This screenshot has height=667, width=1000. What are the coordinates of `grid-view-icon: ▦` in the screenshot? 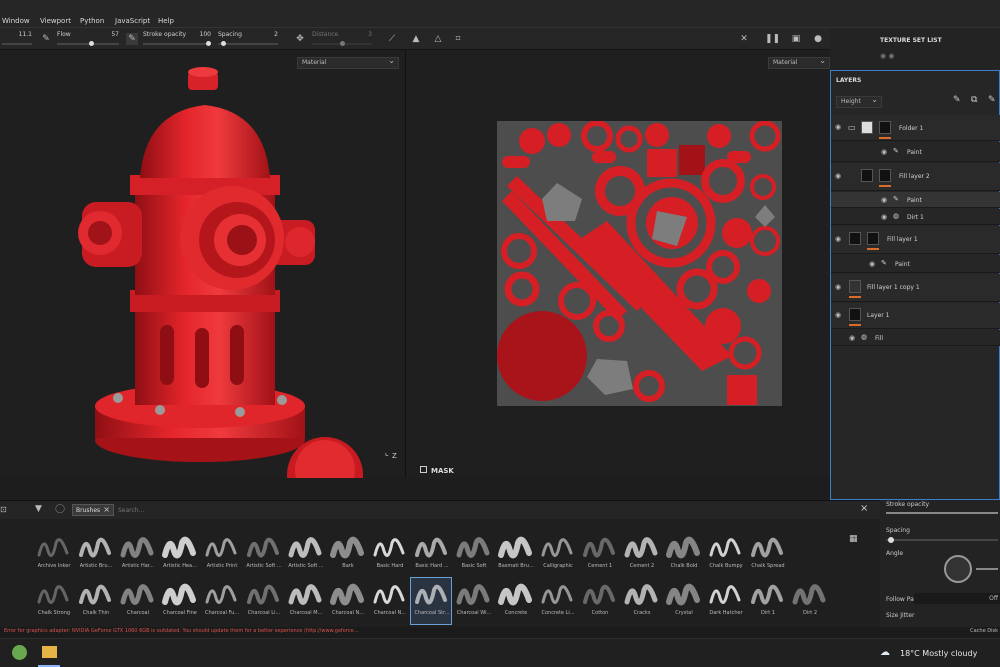 It's located at (853, 539).